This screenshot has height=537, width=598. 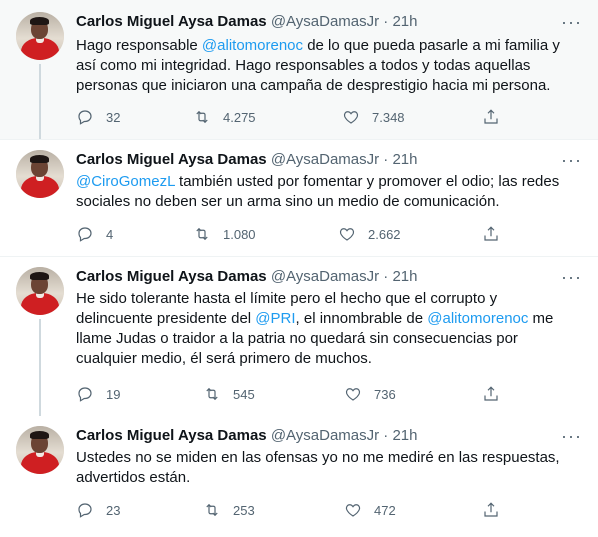 What do you see at coordinates (113, 394) in the screenshot?
I see `reply-count: 19` at bounding box center [113, 394].